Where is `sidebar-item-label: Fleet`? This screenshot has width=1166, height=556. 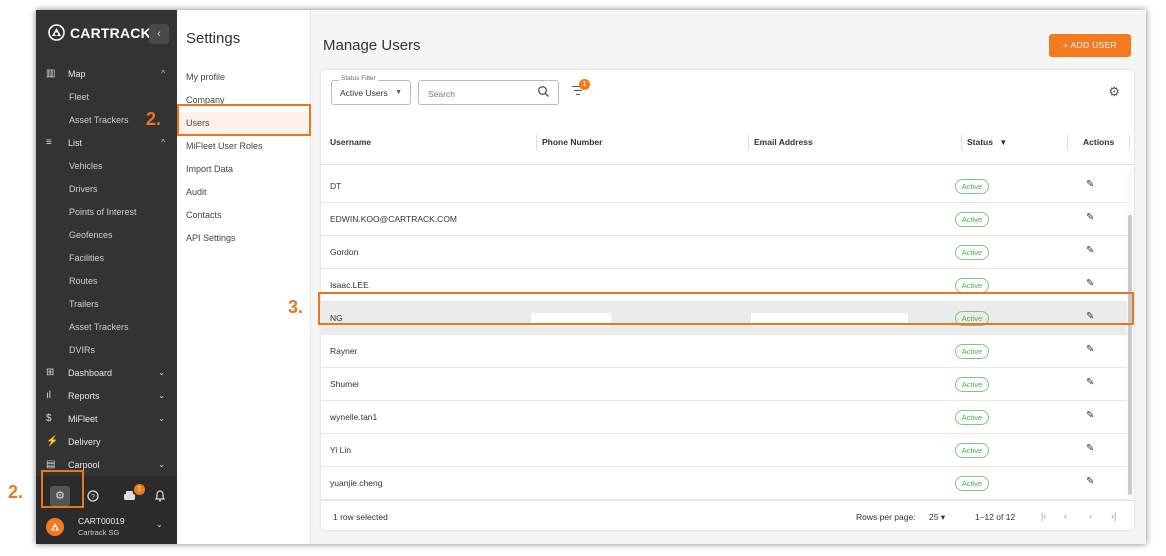
sidebar-item-label: Fleet is located at coordinates (79, 96).